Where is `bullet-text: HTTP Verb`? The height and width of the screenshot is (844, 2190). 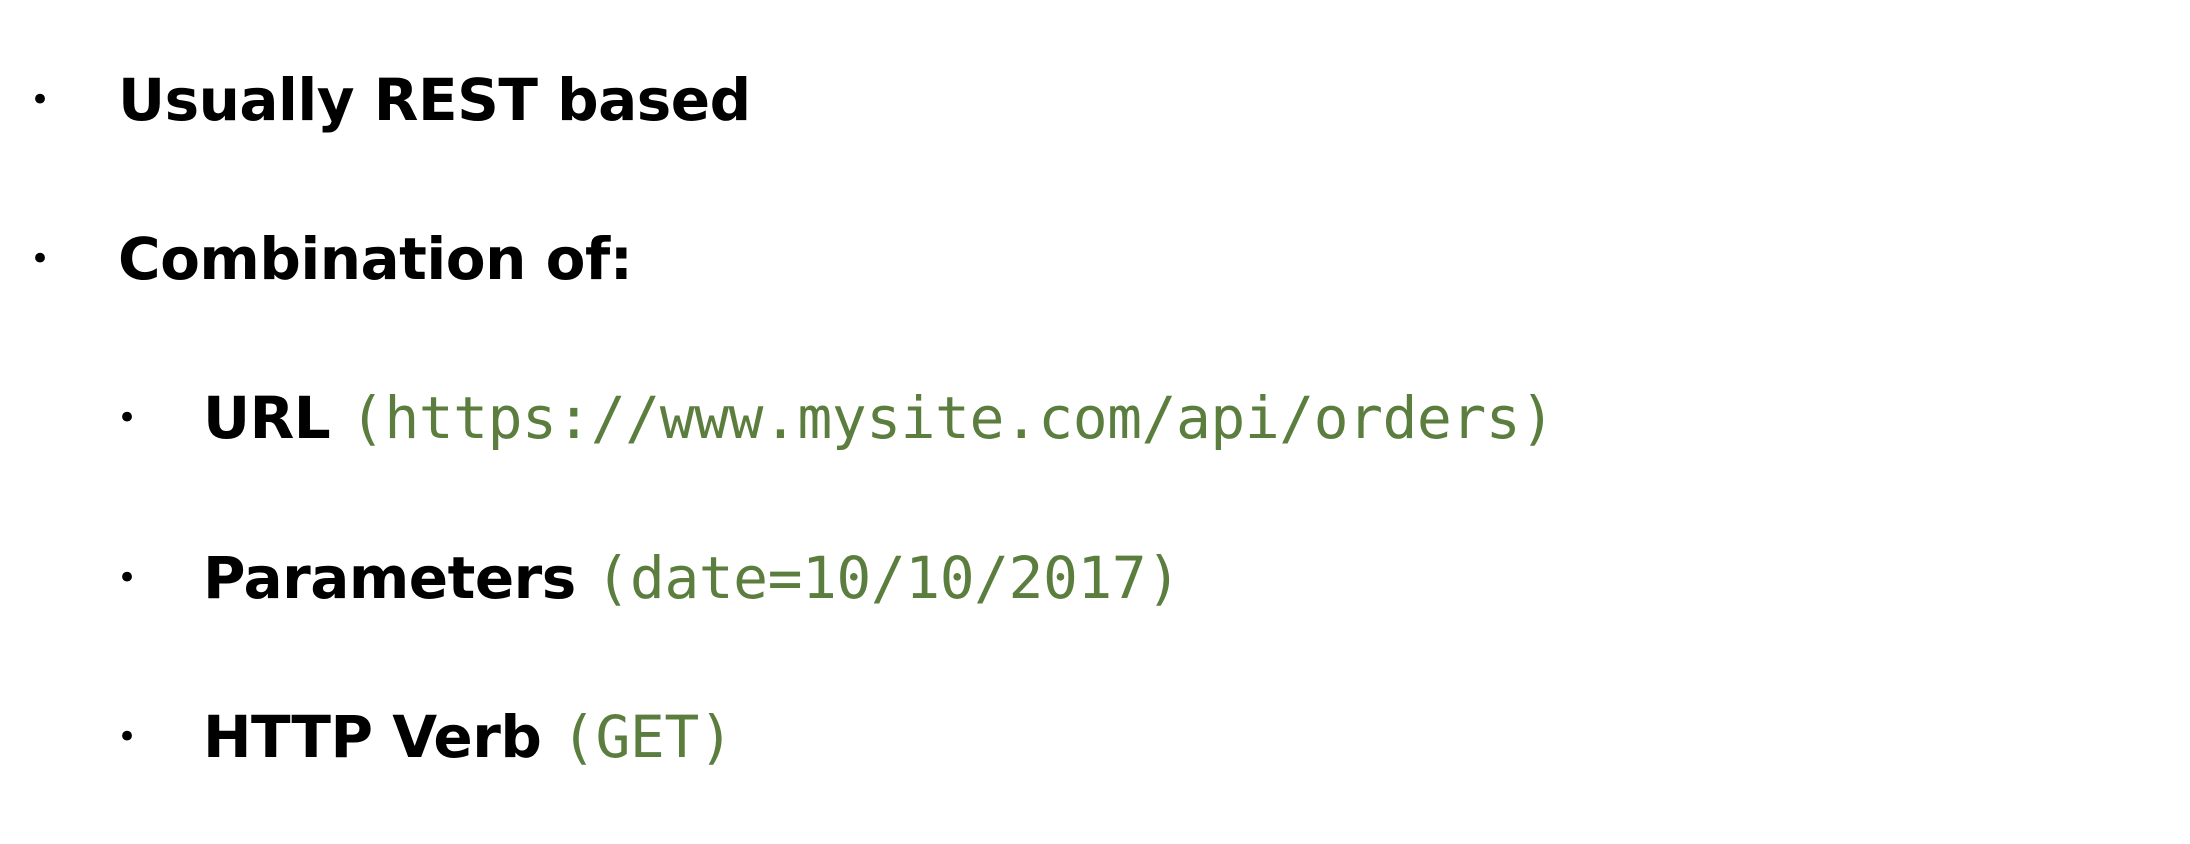
bullet-text: HTTP Verb is located at coordinates (372, 737).